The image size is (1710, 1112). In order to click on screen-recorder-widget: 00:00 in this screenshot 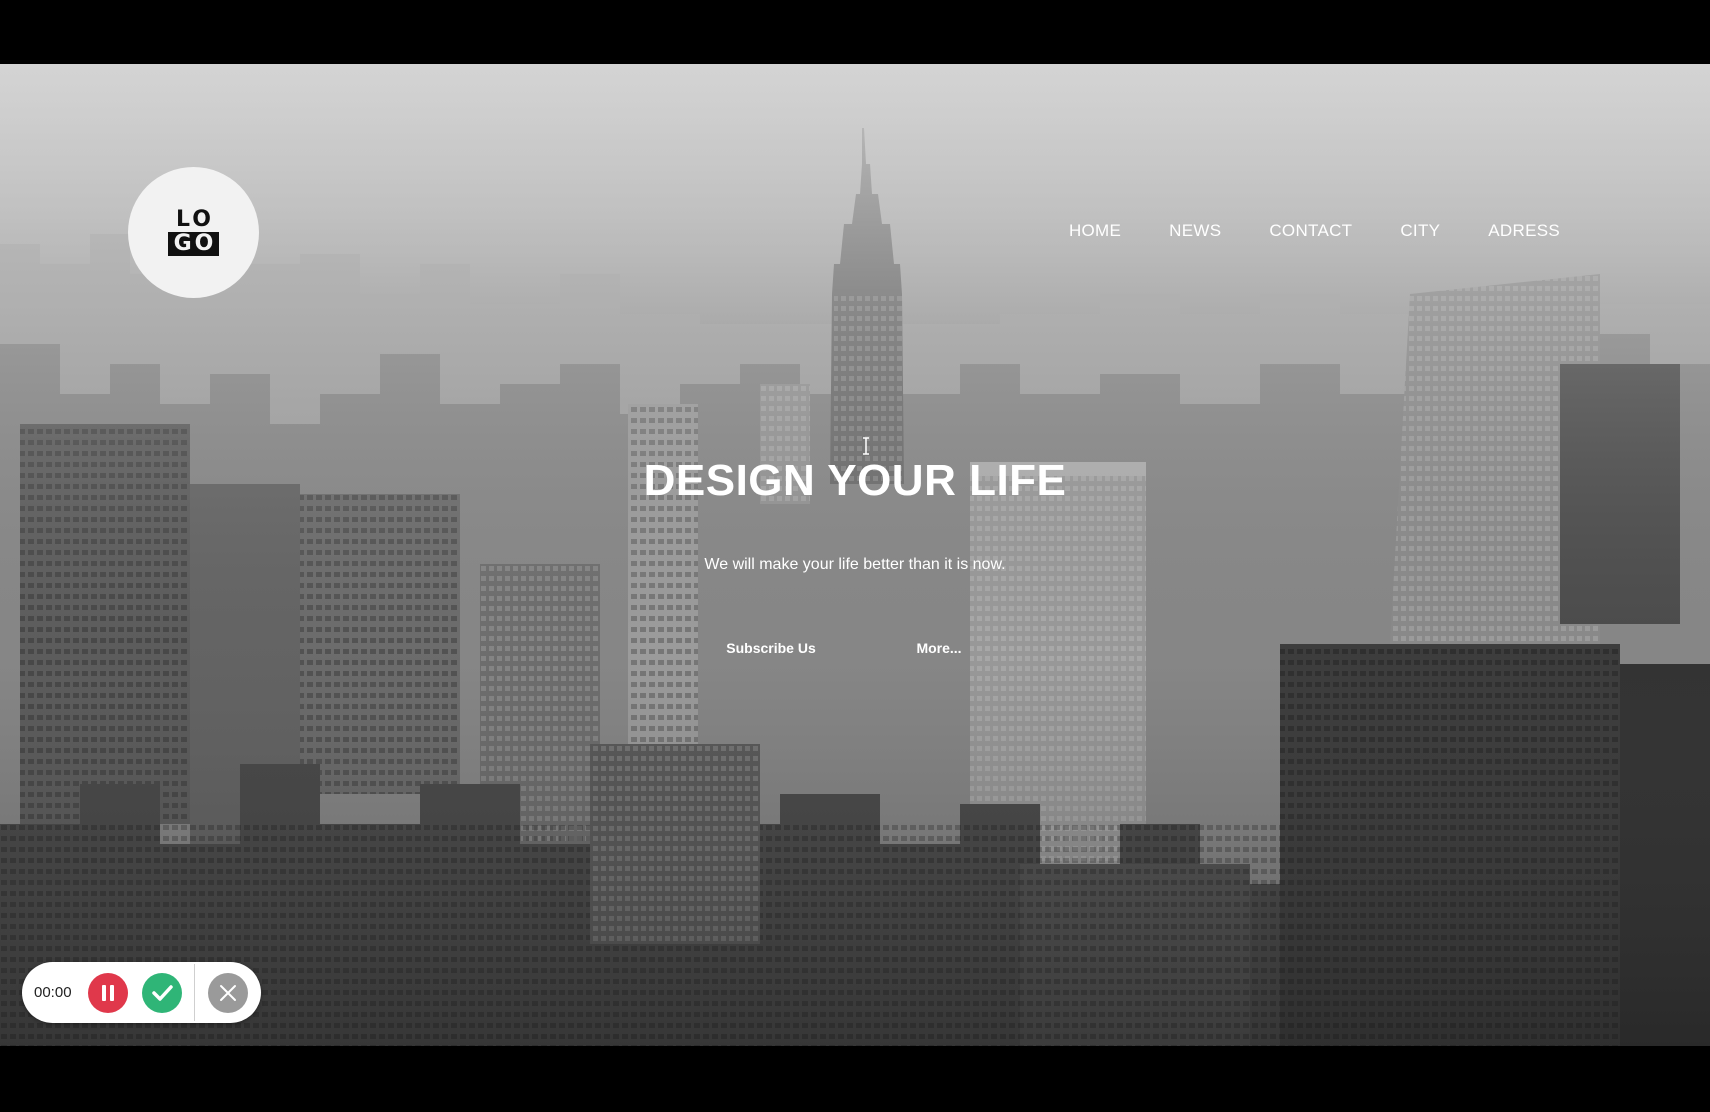, I will do `click(141, 992)`.